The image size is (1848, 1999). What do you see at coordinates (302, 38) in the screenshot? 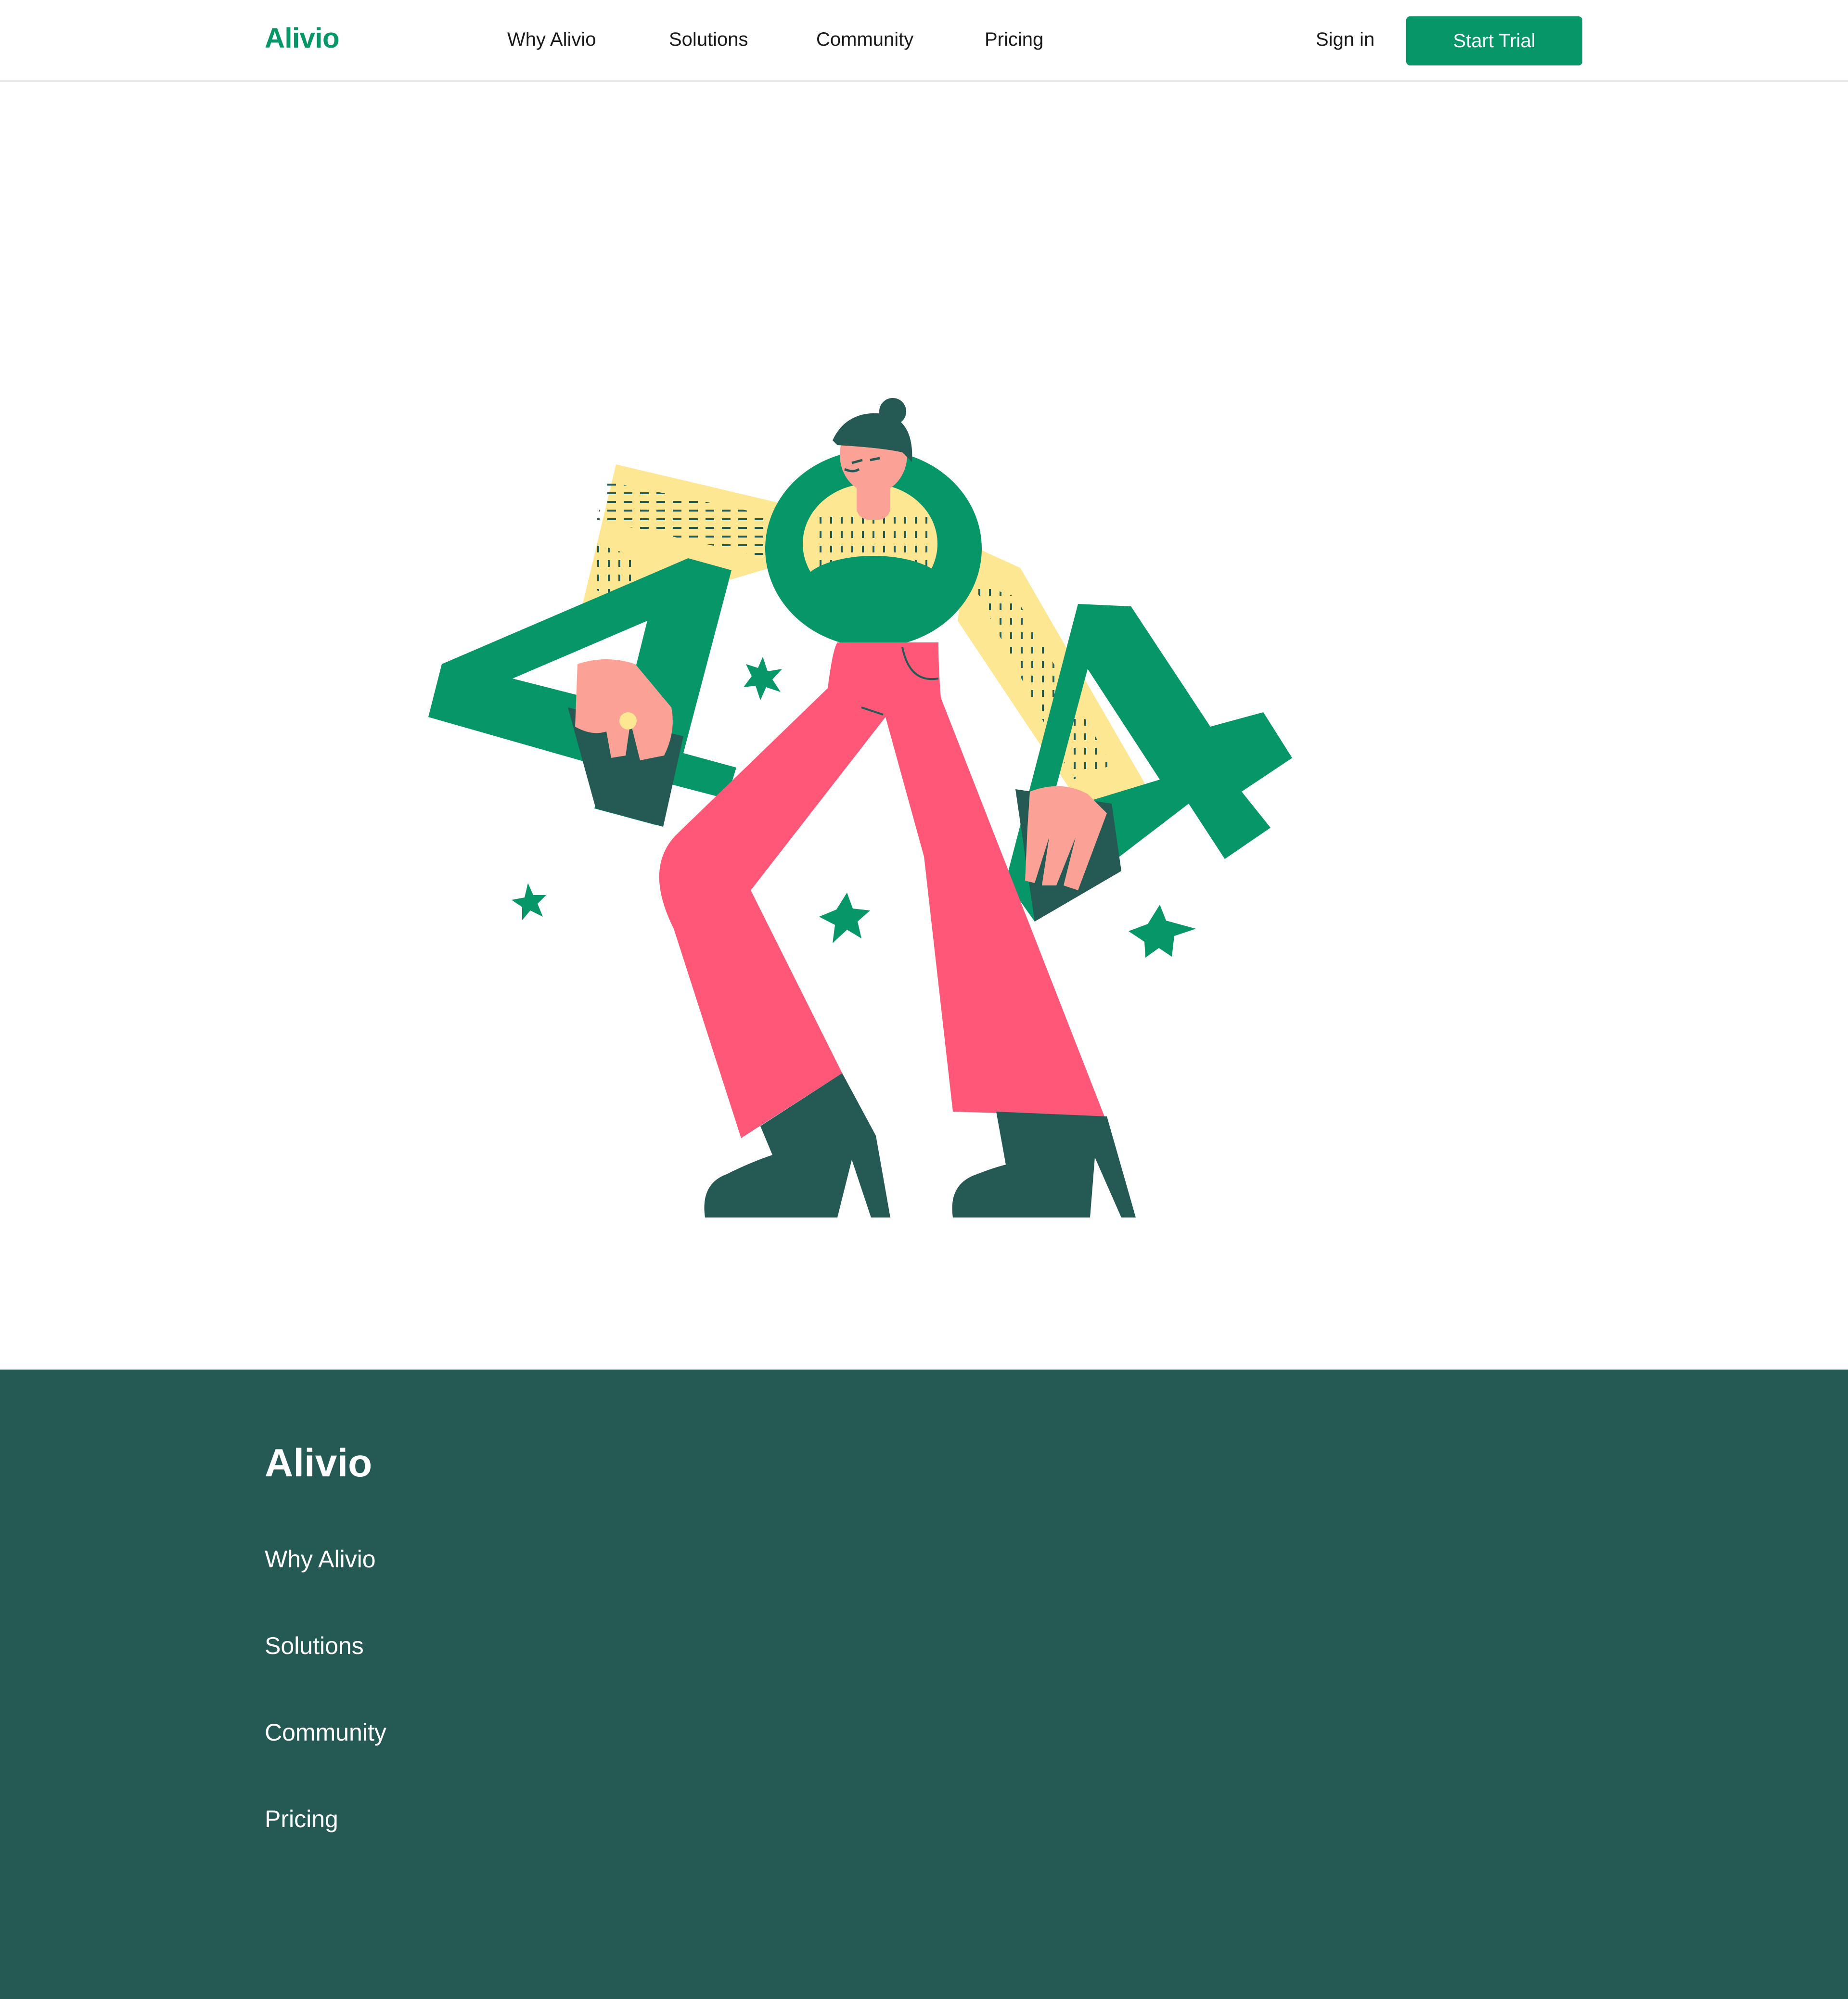
I see `brand-logo: Alivio` at bounding box center [302, 38].